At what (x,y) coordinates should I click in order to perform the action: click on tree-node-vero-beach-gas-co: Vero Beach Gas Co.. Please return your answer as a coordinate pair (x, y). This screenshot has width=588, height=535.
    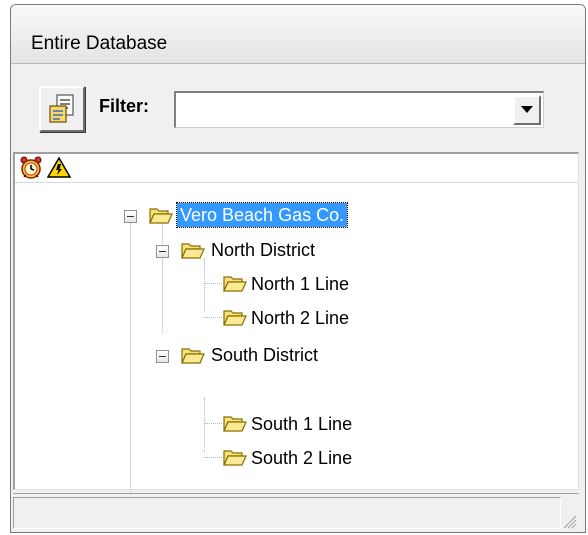
    Looking at the image, I should click on (295, 216).